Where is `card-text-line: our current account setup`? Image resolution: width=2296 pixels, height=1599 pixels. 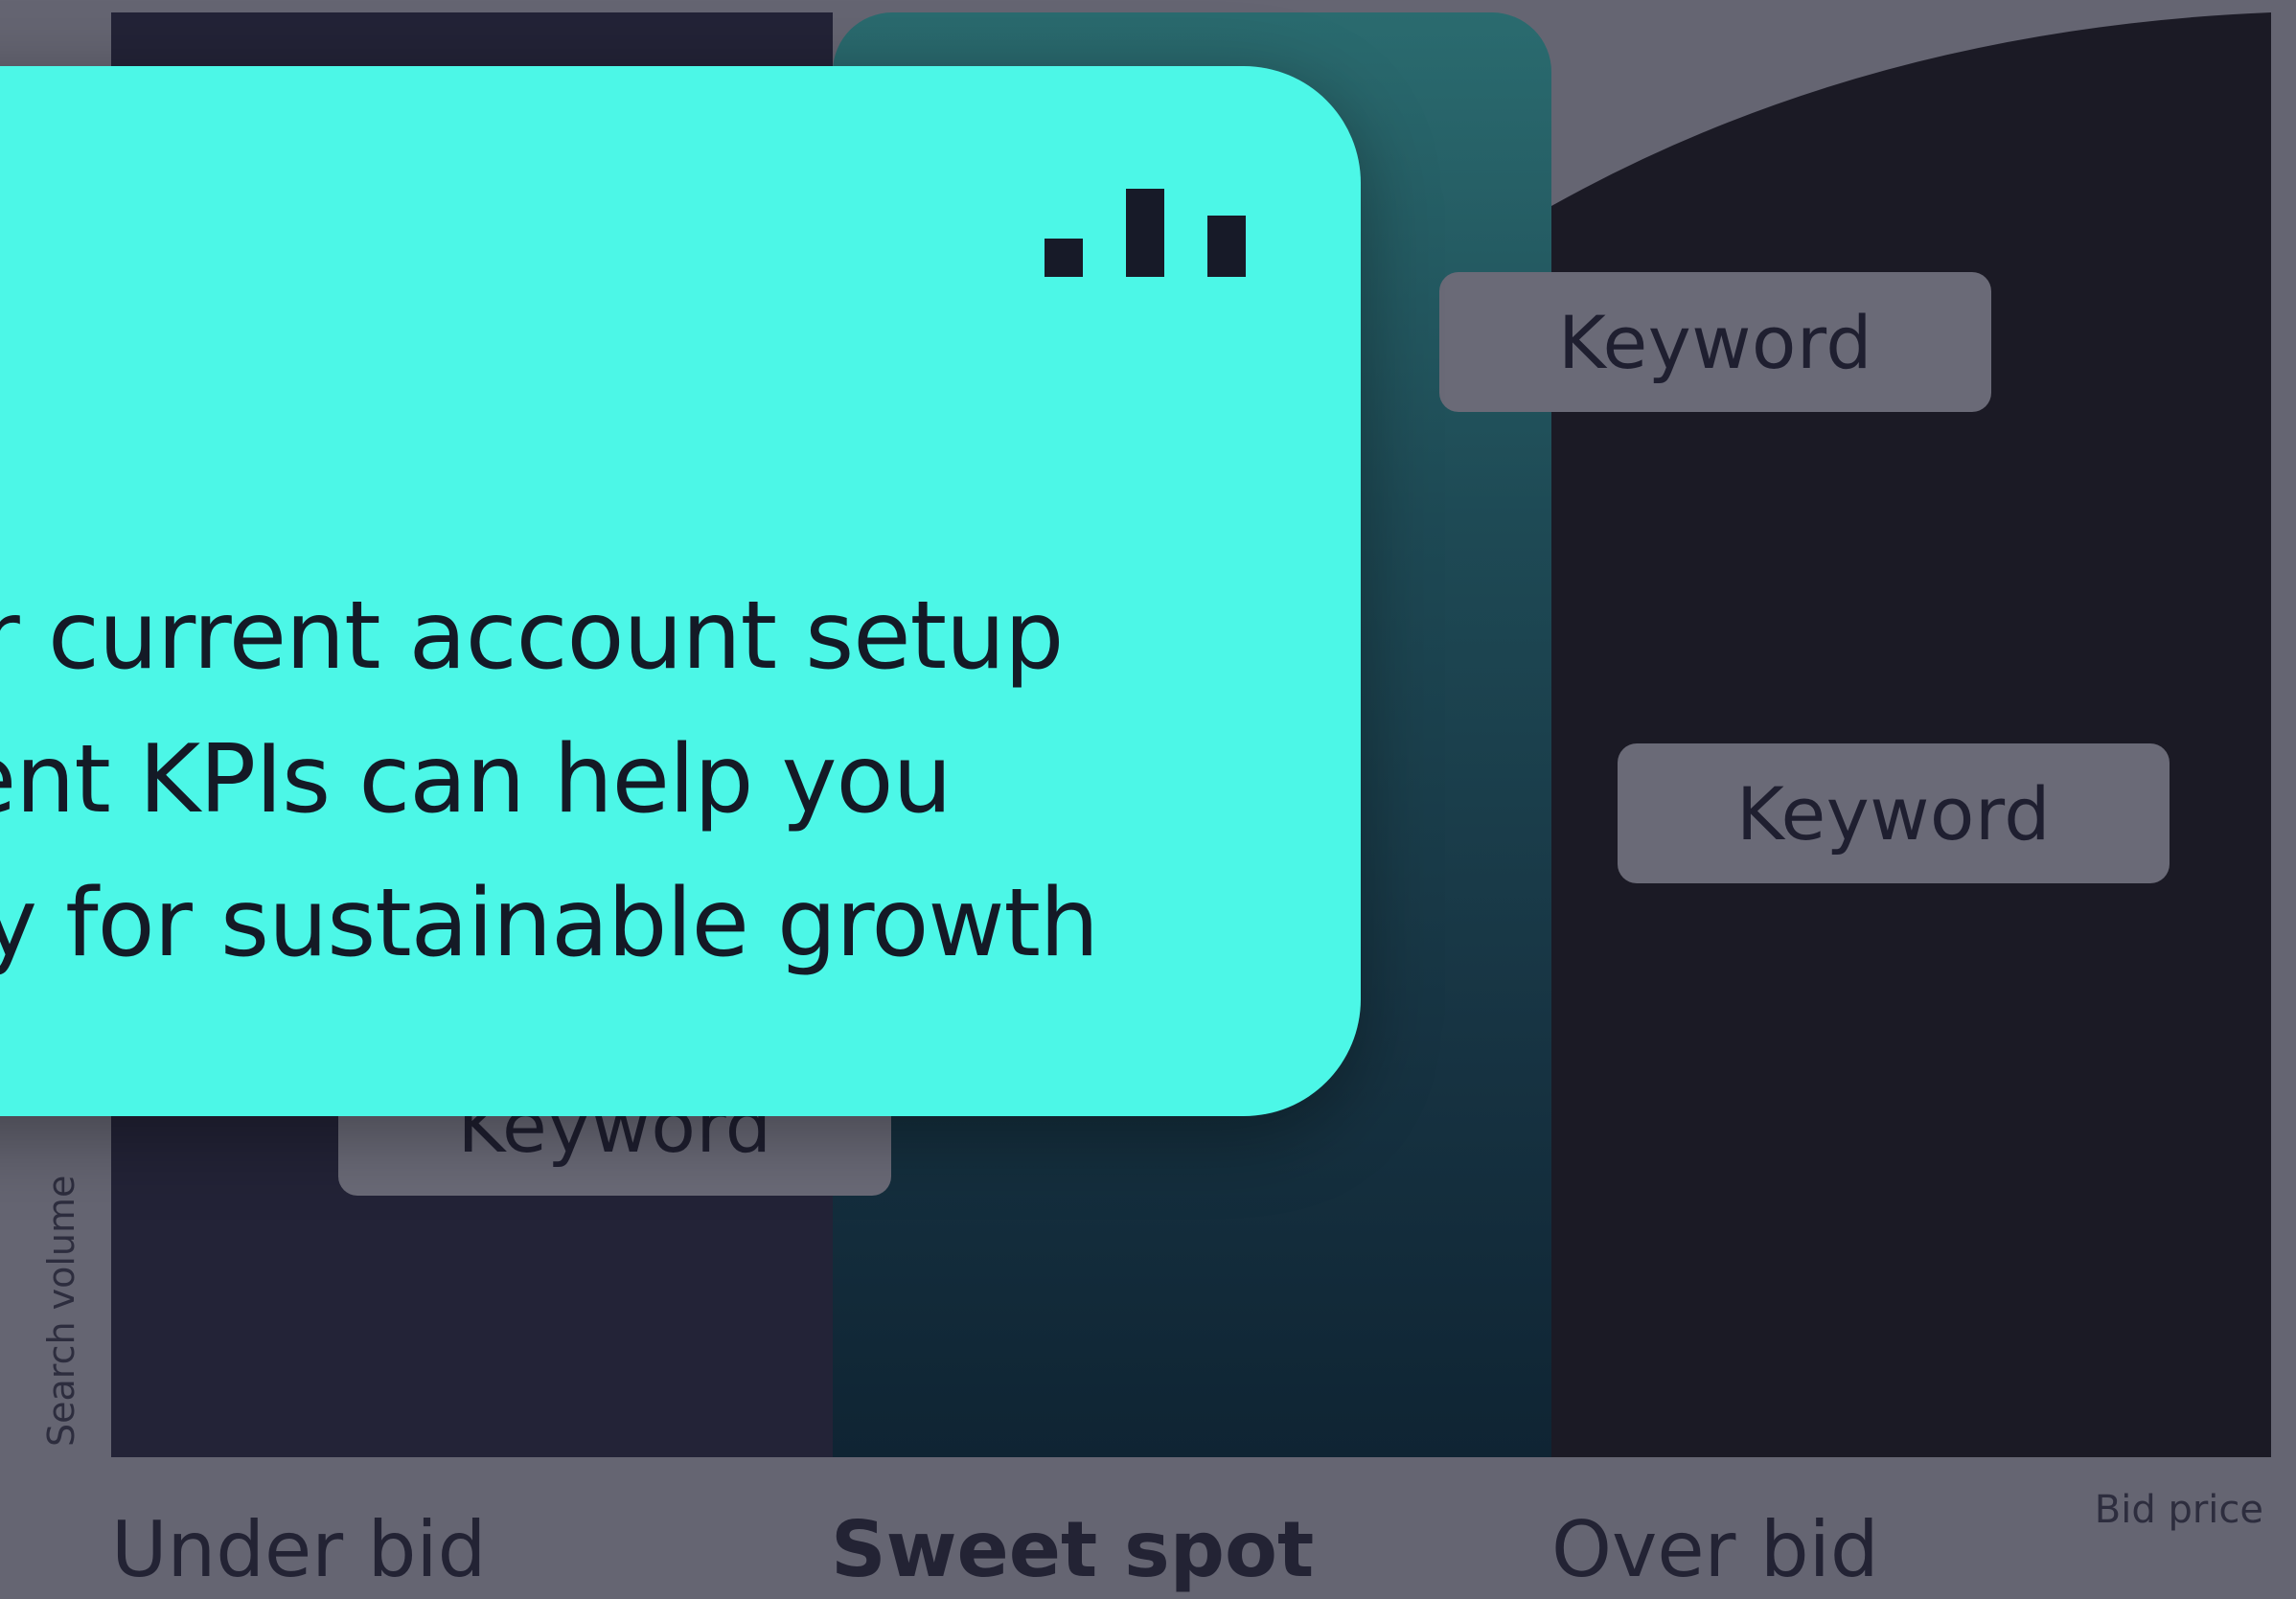 card-text-line: our current account setup is located at coordinates (532, 636).